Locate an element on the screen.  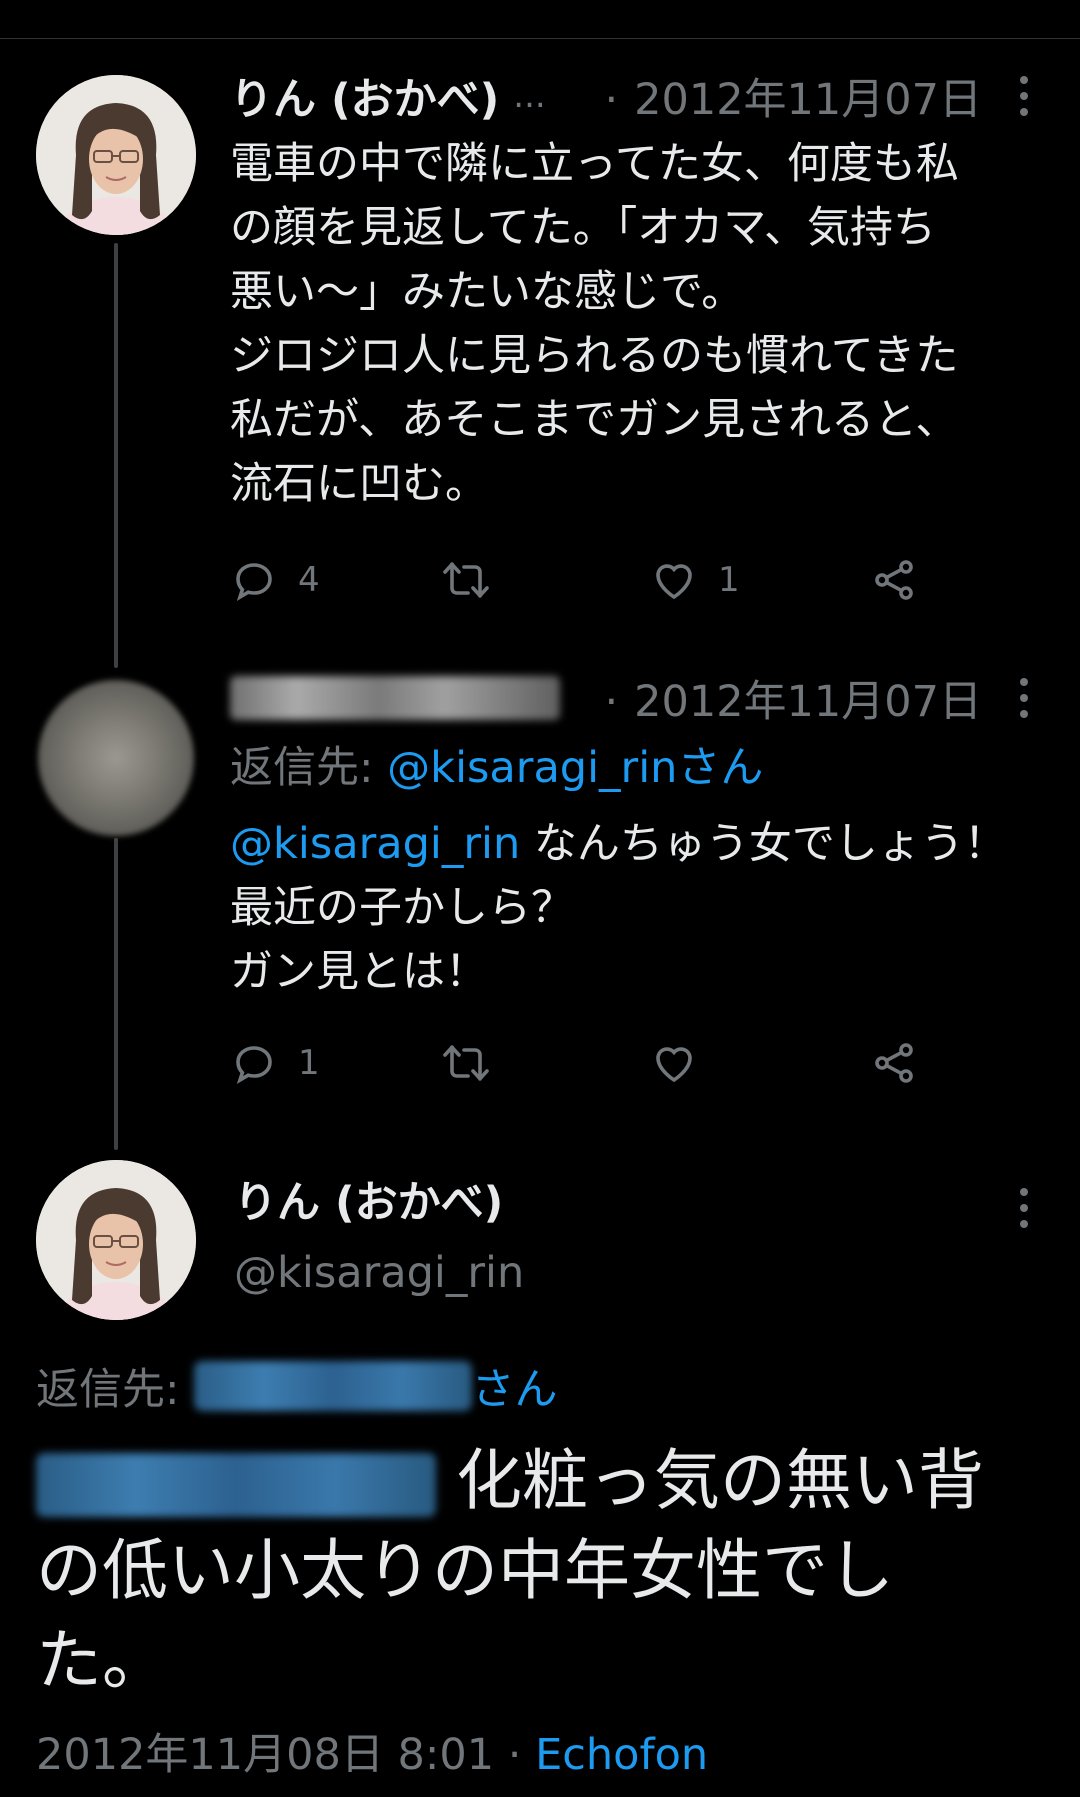
reply-count: 4 is located at coordinates (309, 580).